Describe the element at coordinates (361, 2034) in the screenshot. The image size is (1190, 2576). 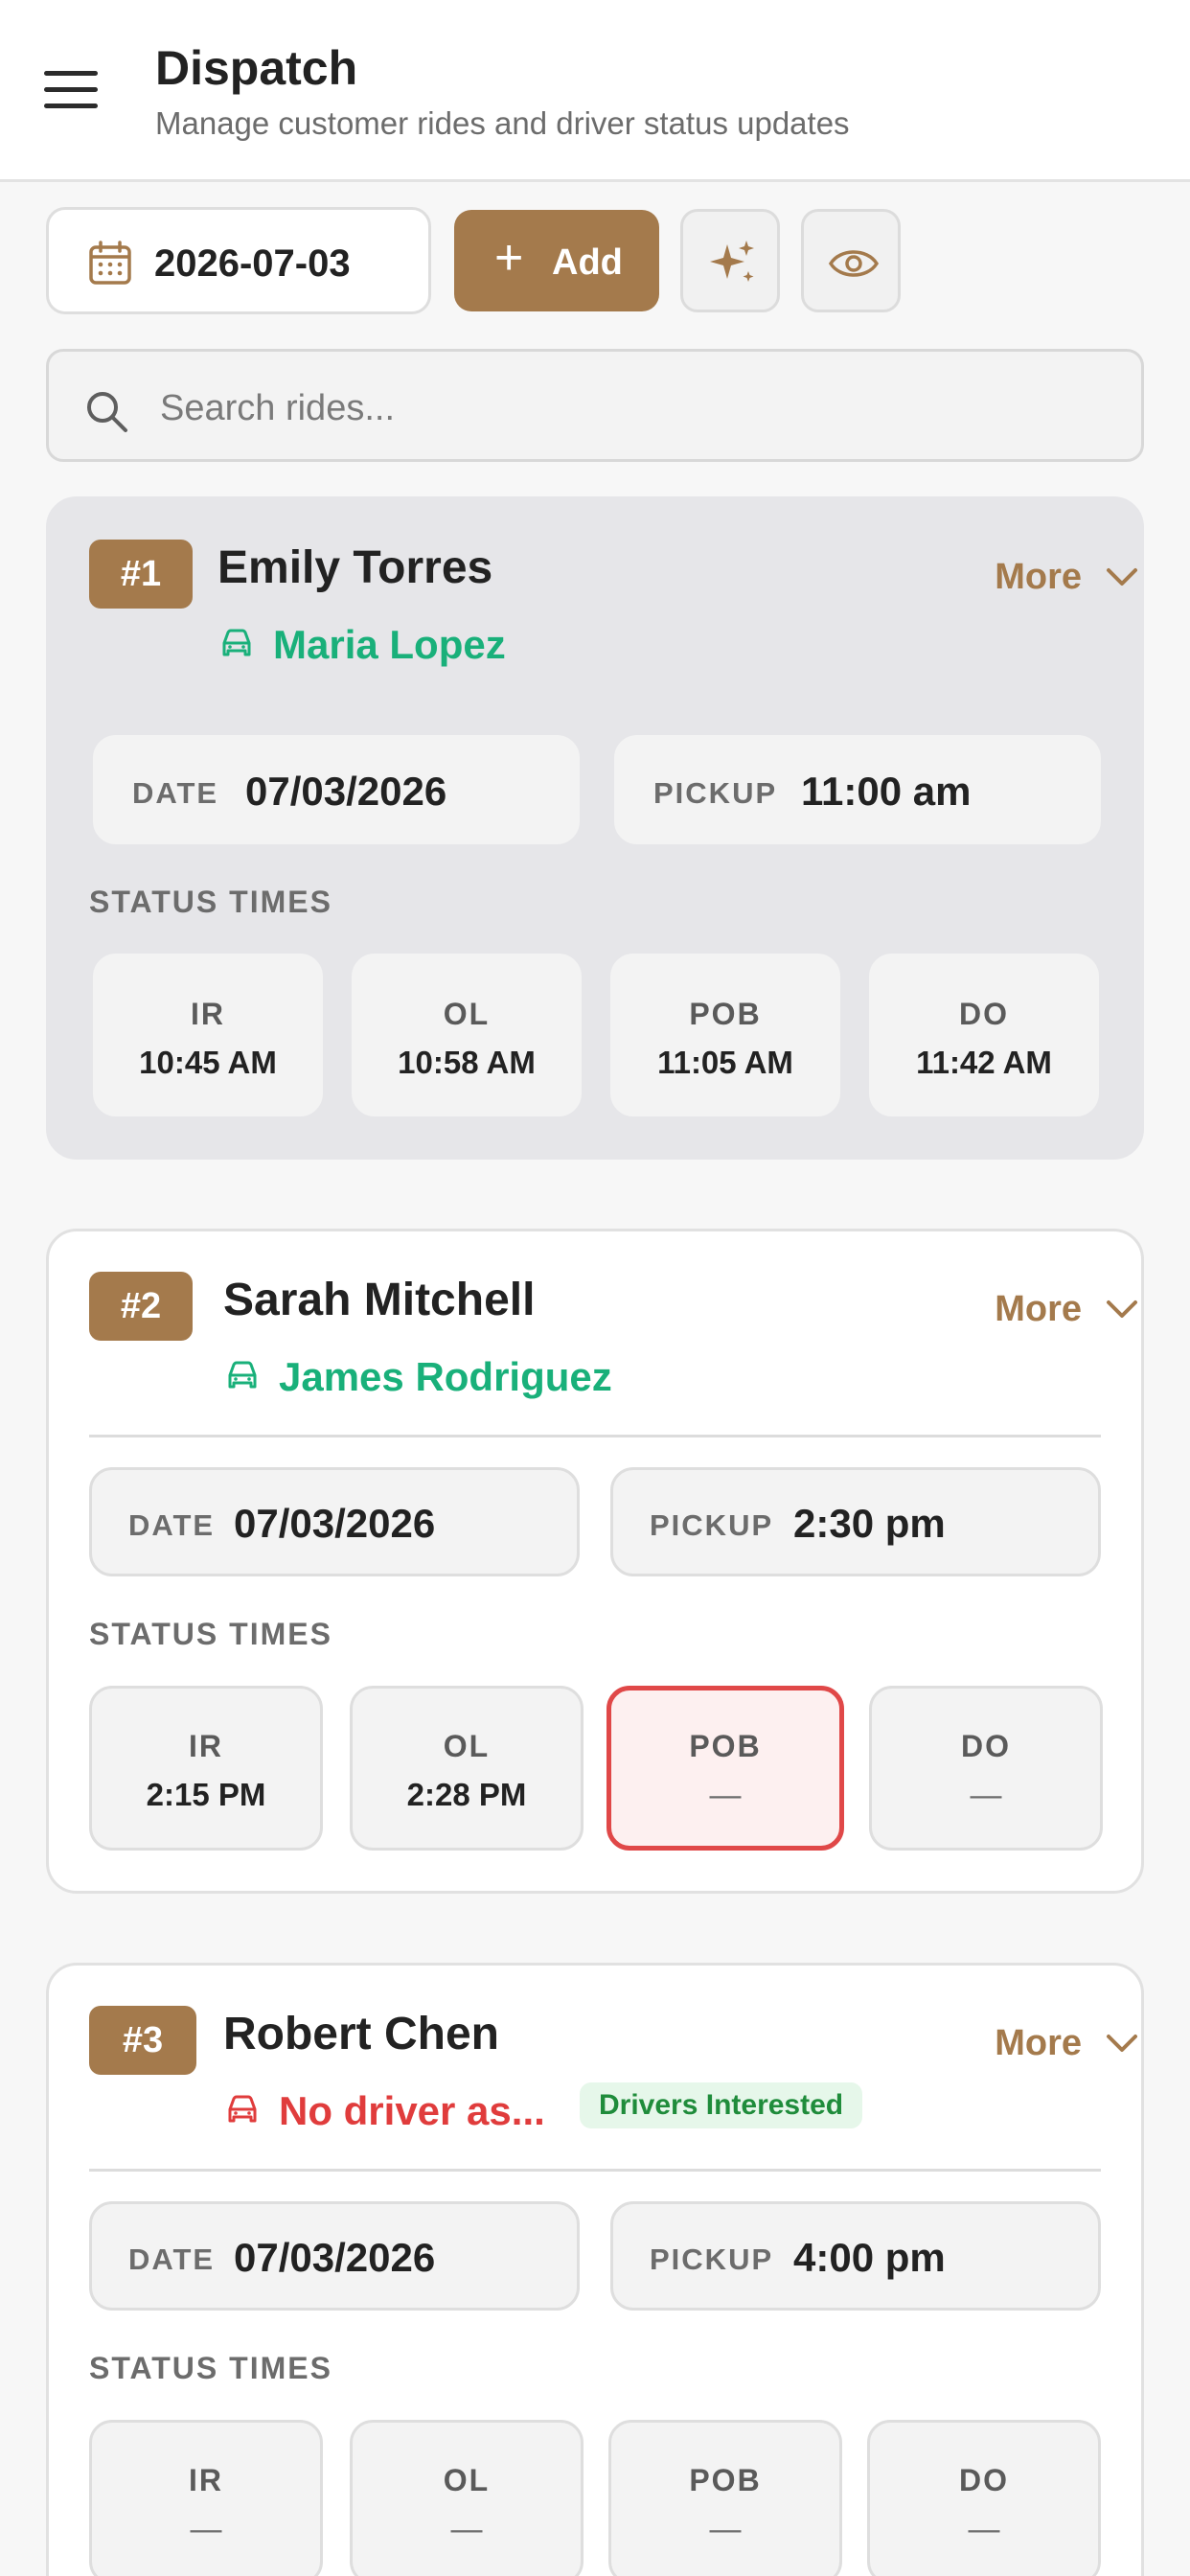
I see `rider-name: Robert Chen` at that location.